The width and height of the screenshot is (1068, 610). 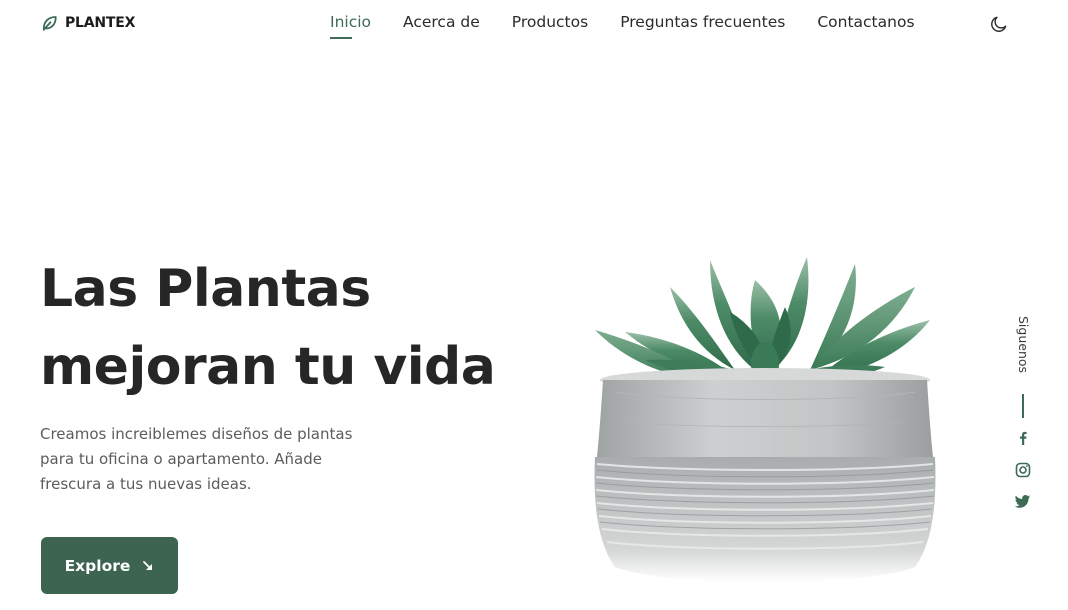 What do you see at coordinates (196, 434) in the screenshot?
I see `hero-description-line: Creamos increiblemes diseños de plantas` at bounding box center [196, 434].